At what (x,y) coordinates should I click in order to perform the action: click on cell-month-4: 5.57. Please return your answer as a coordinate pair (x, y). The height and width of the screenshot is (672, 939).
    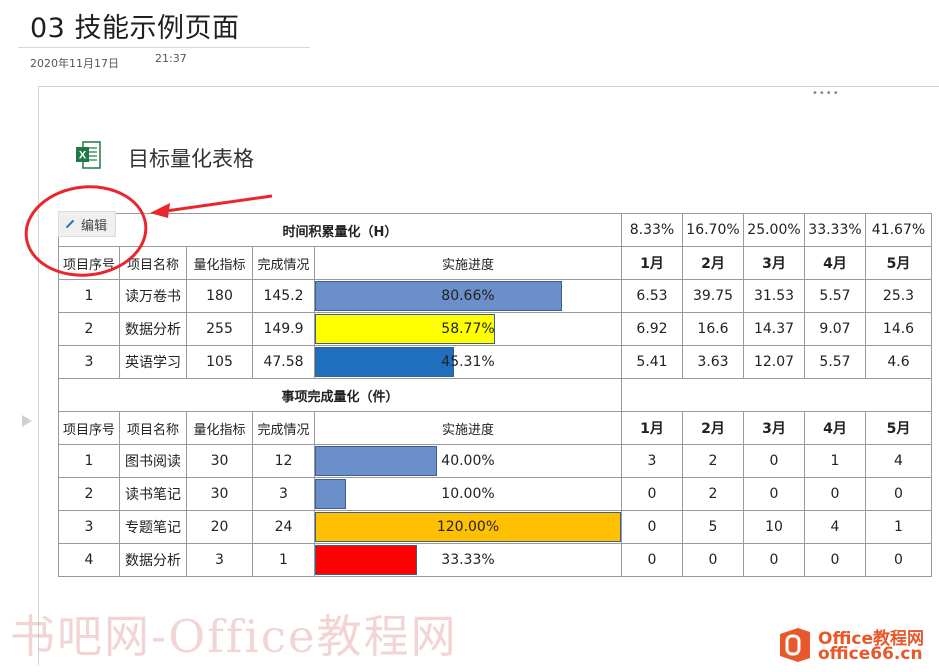
    Looking at the image, I should click on (835, 362).